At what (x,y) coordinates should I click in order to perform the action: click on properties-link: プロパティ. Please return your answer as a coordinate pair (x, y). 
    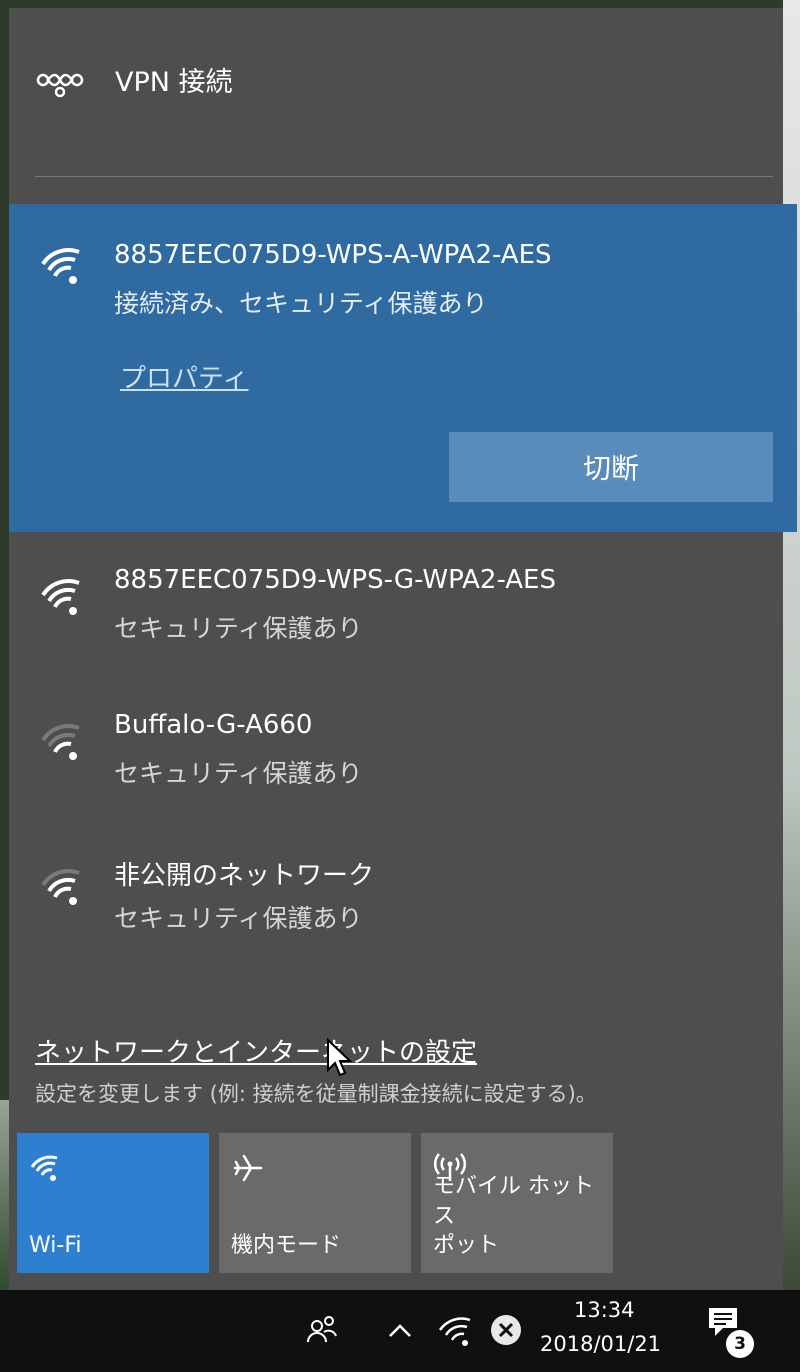
    Looking at the image, I should click on (184, 376).